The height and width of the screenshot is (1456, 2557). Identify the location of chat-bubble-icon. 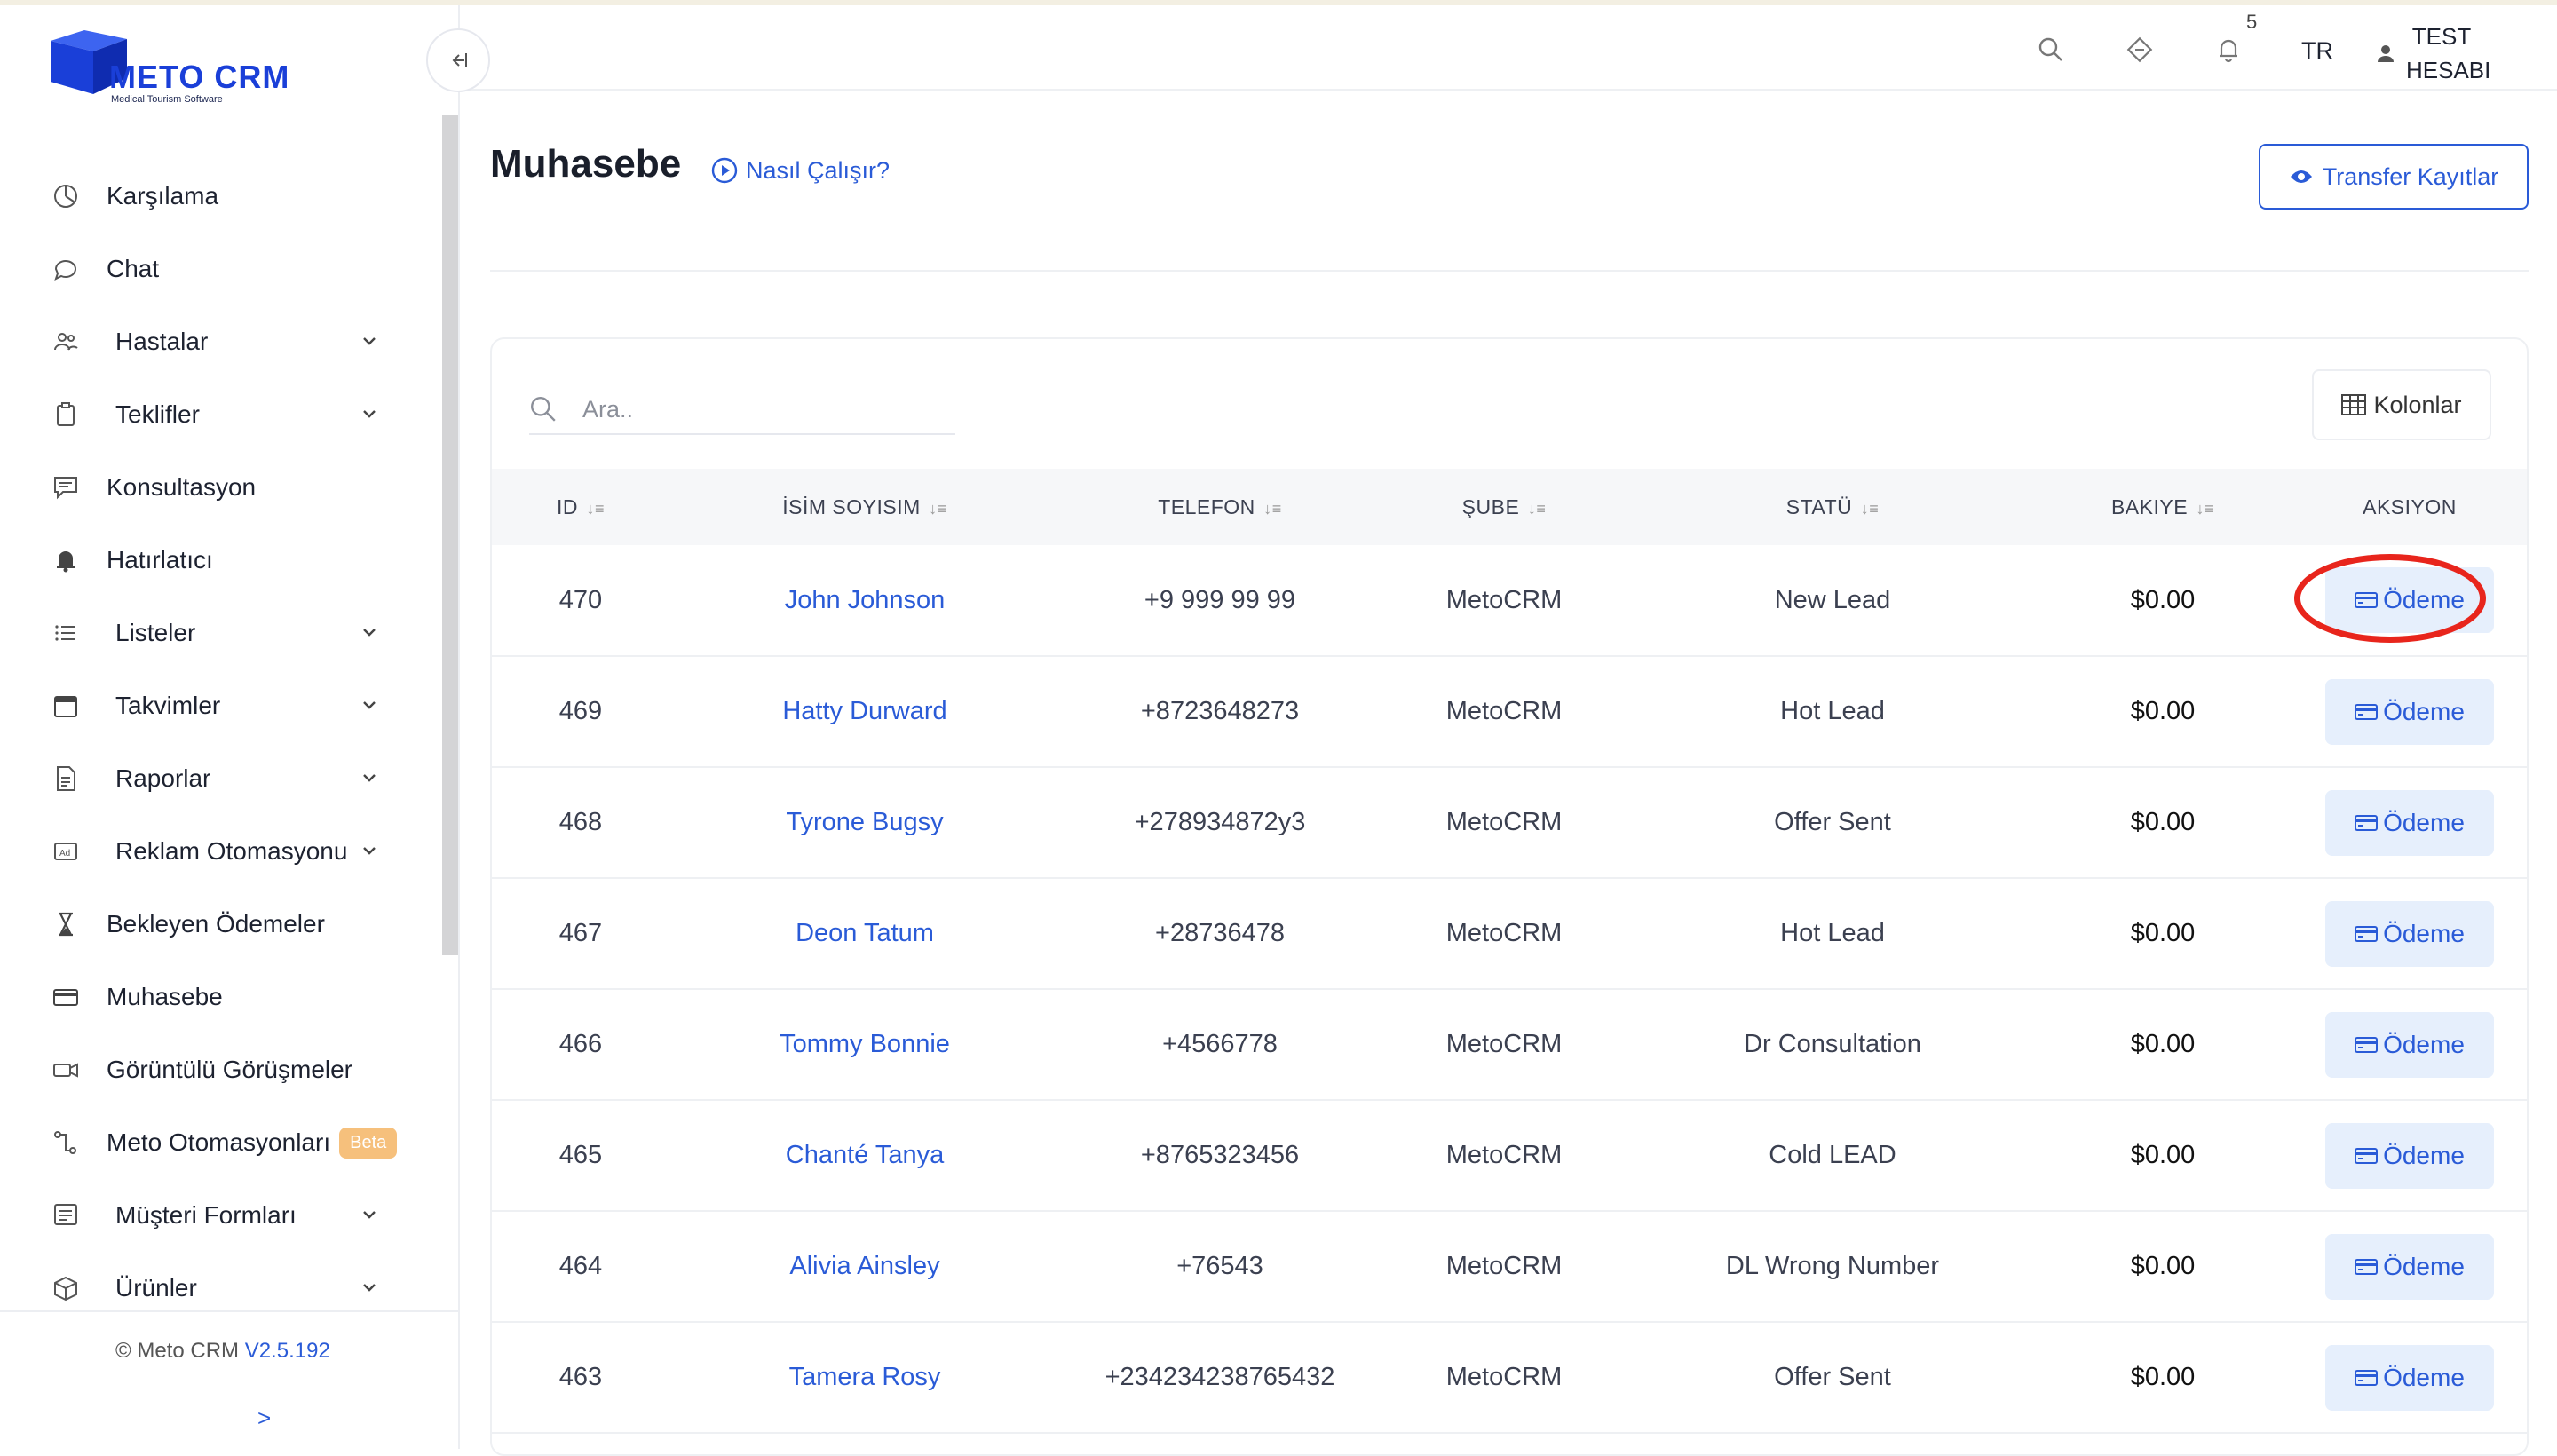
(66, 269).